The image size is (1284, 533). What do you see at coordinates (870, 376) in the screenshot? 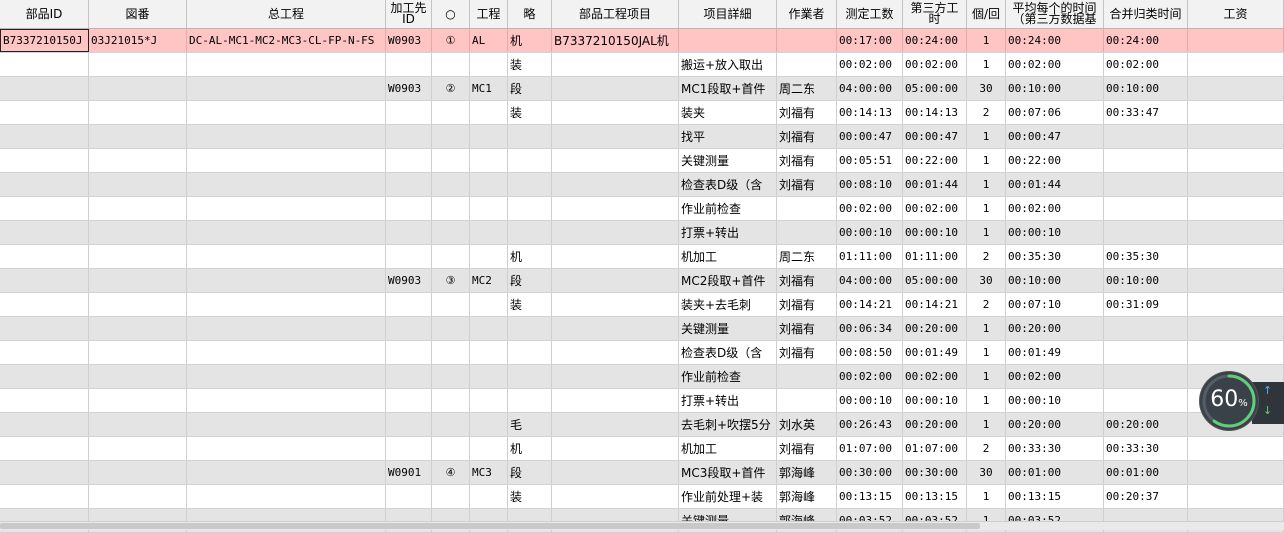
I see `cell-measured-hours: 00:02:00` at bounding box center [870, 376].